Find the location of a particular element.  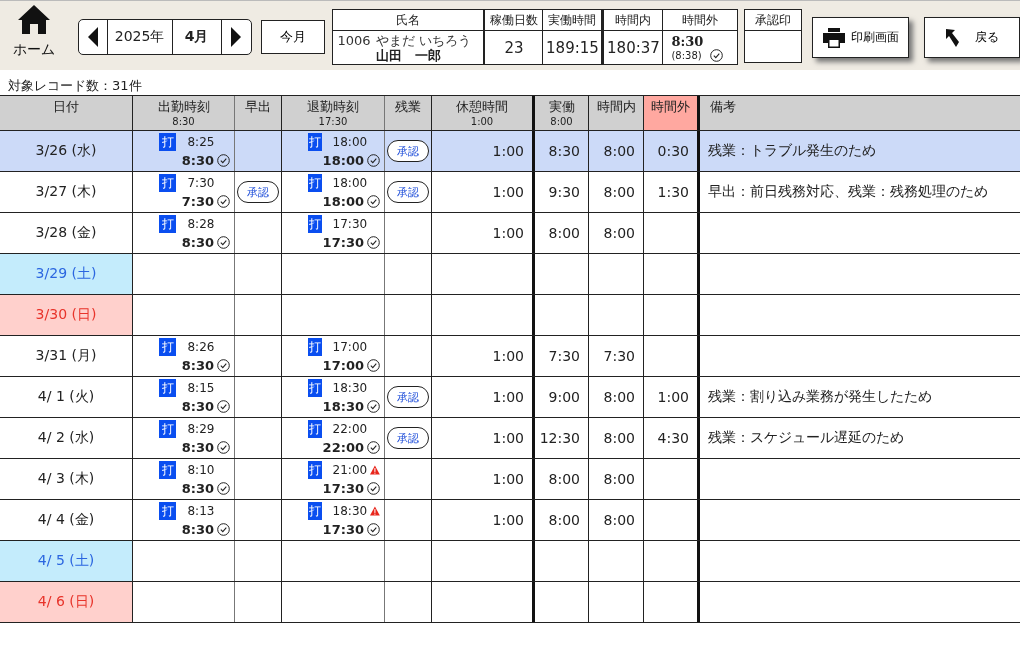

date-text: 3/27 (木) is located at coordinates (66, 192).